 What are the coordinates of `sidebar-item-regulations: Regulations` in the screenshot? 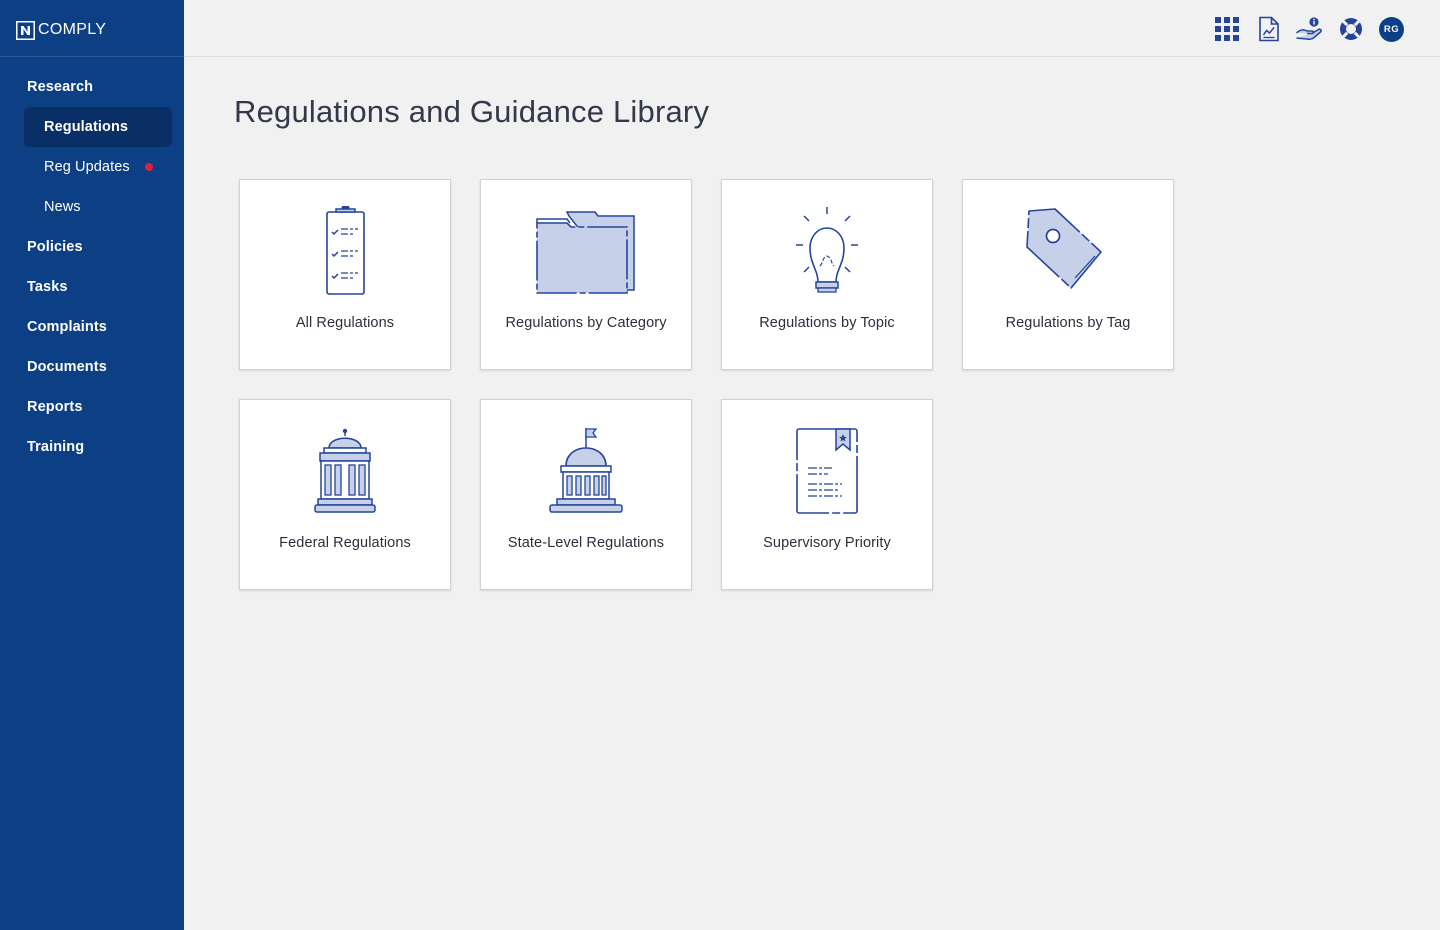 It's located at (98, 127).